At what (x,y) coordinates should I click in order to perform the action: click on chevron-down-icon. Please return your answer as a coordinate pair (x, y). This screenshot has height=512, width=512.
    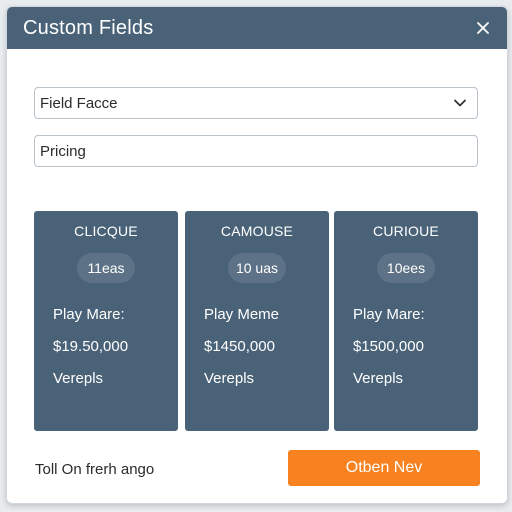
    Looking at the image, I should click on (460, 103).